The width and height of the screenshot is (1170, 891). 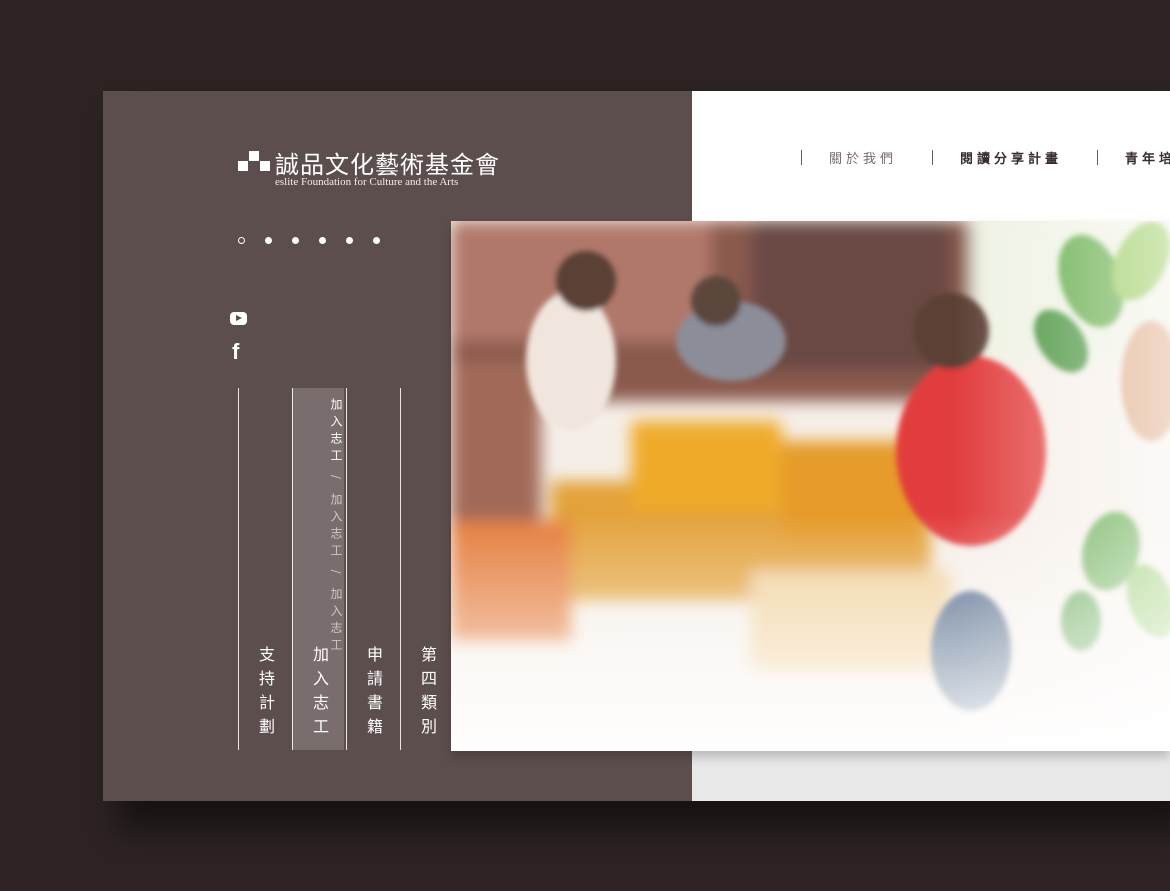 I want to click on logo-chinese-name: 誠品文化藝術基金會, so click(x=387, y=165).